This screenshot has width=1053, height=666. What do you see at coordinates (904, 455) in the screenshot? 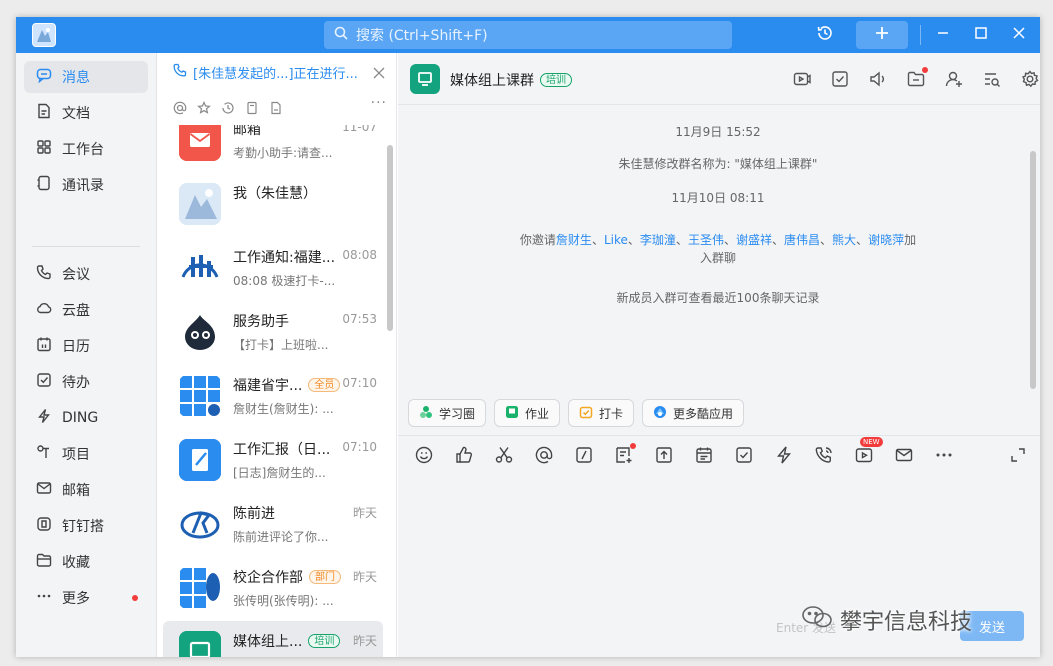
I see `mail-icon` at bounding box center [904, 455].